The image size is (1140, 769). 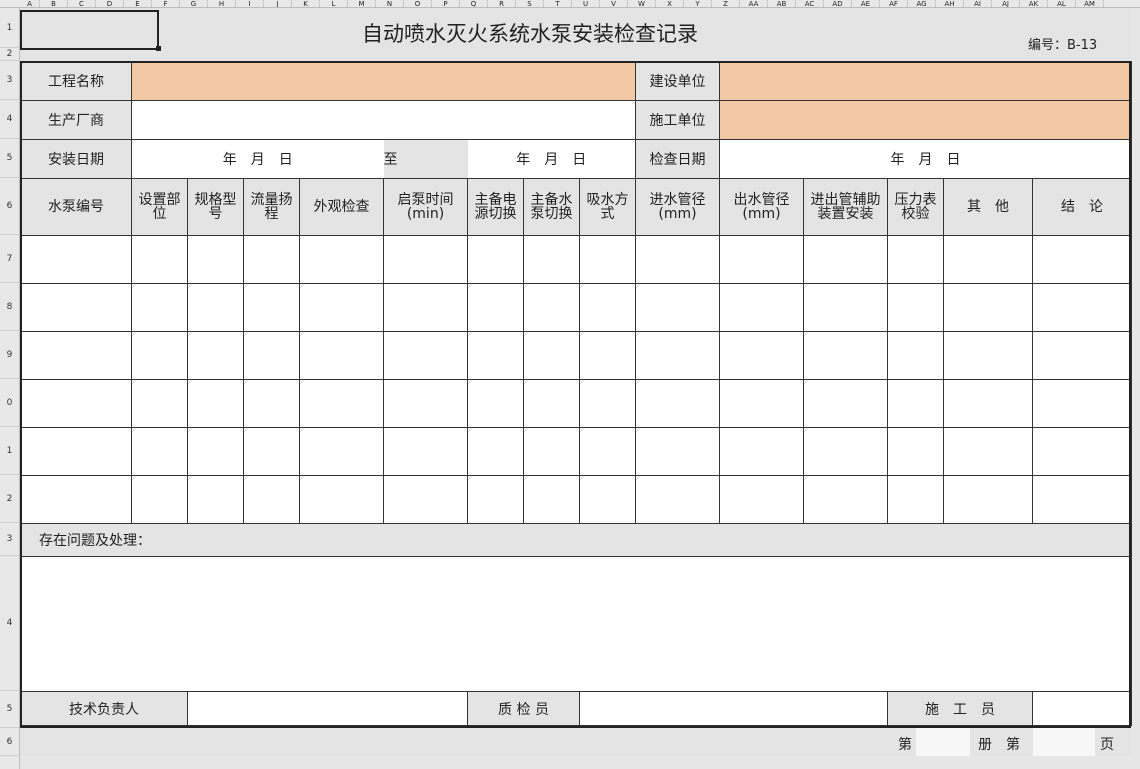 I want to click on selected-cell, so click(x=89, y=30).